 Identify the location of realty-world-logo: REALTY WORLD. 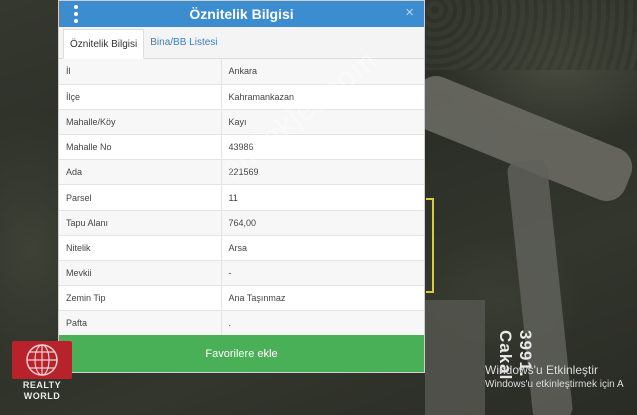
(42, 371).